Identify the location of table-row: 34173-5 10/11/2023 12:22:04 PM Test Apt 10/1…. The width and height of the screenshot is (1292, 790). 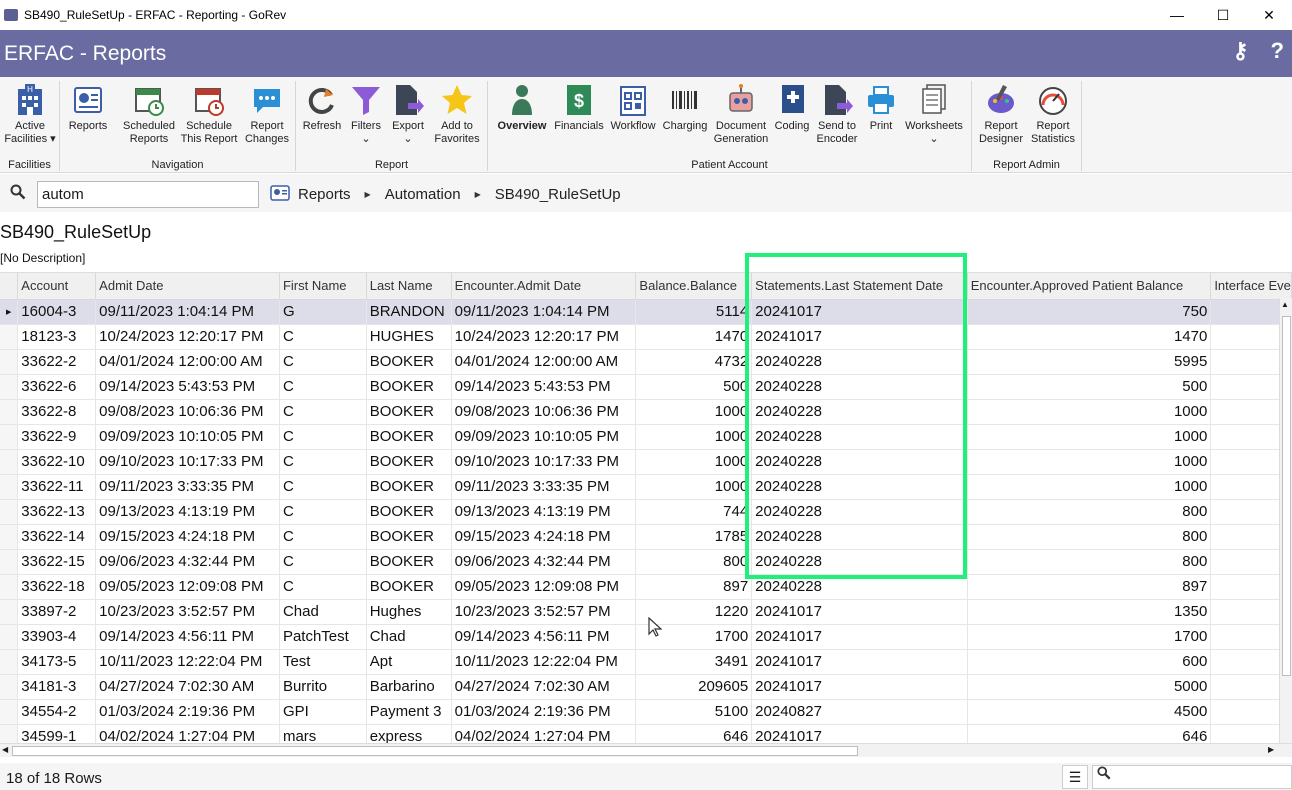
(646, 662).